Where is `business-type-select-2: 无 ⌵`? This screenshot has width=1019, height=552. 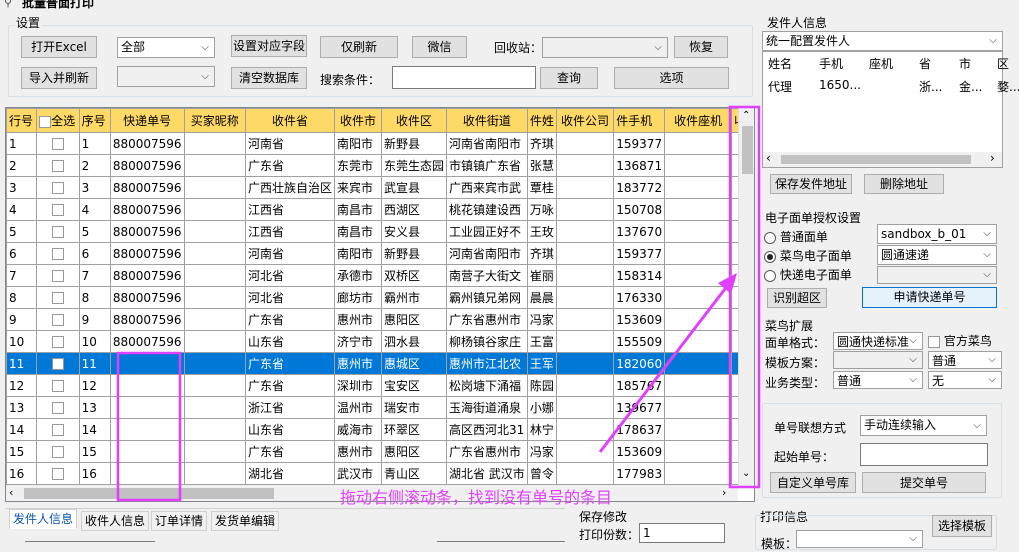 business-type-select-2: 无 ⌵ is located at coordinates (965, 380).